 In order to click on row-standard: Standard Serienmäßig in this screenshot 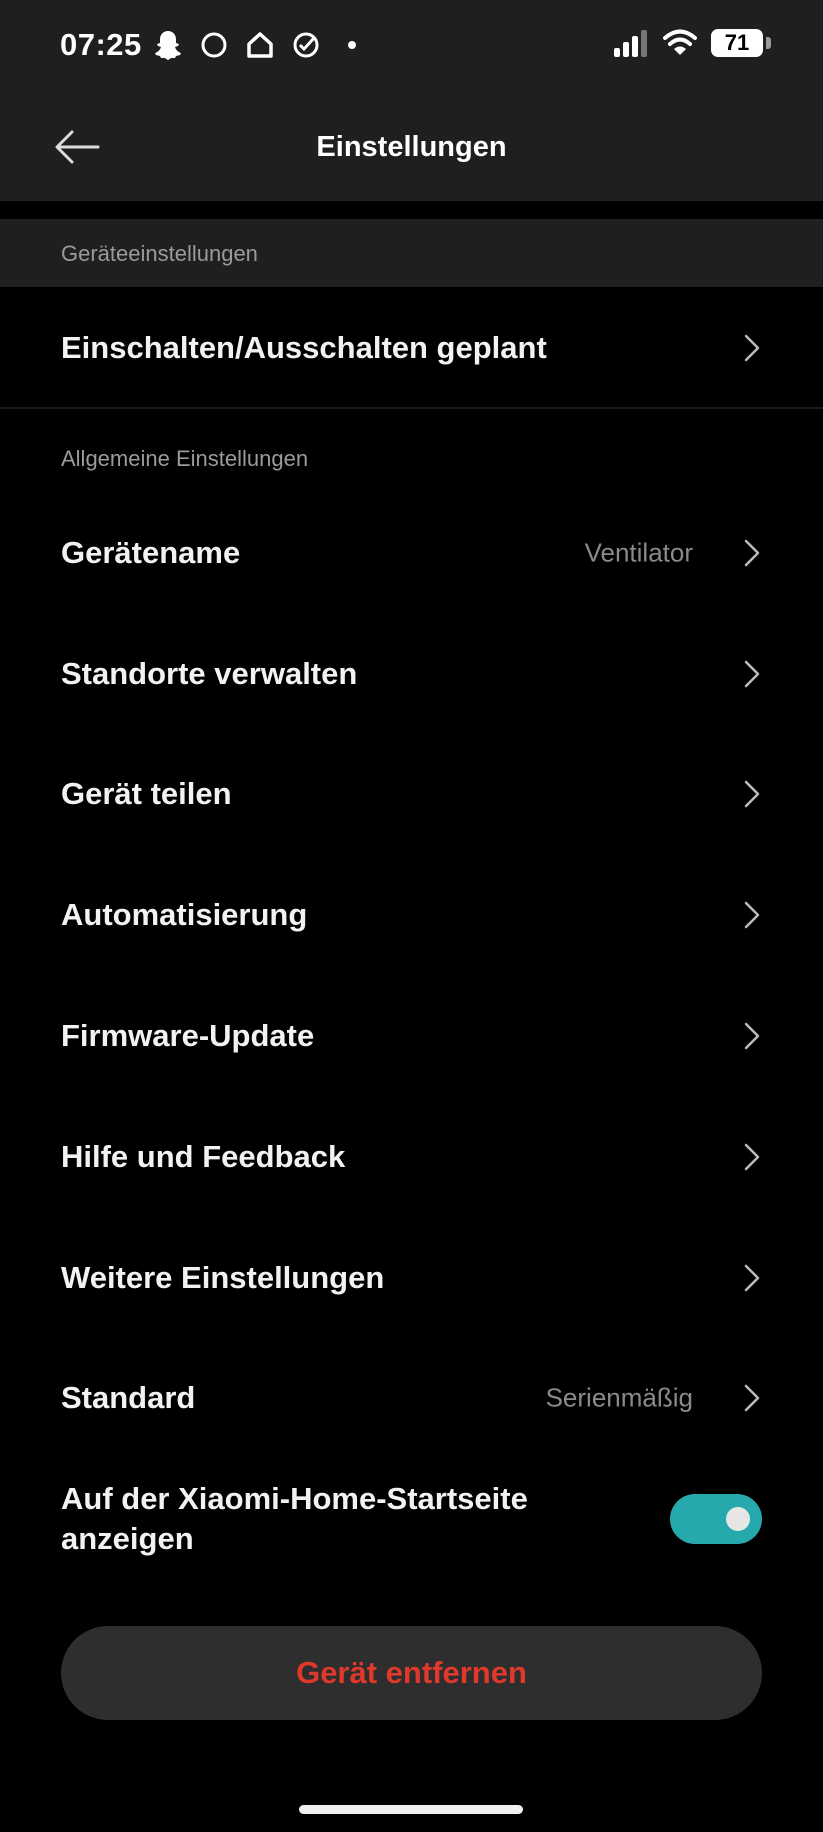, I will do `click(411, 1398)`.